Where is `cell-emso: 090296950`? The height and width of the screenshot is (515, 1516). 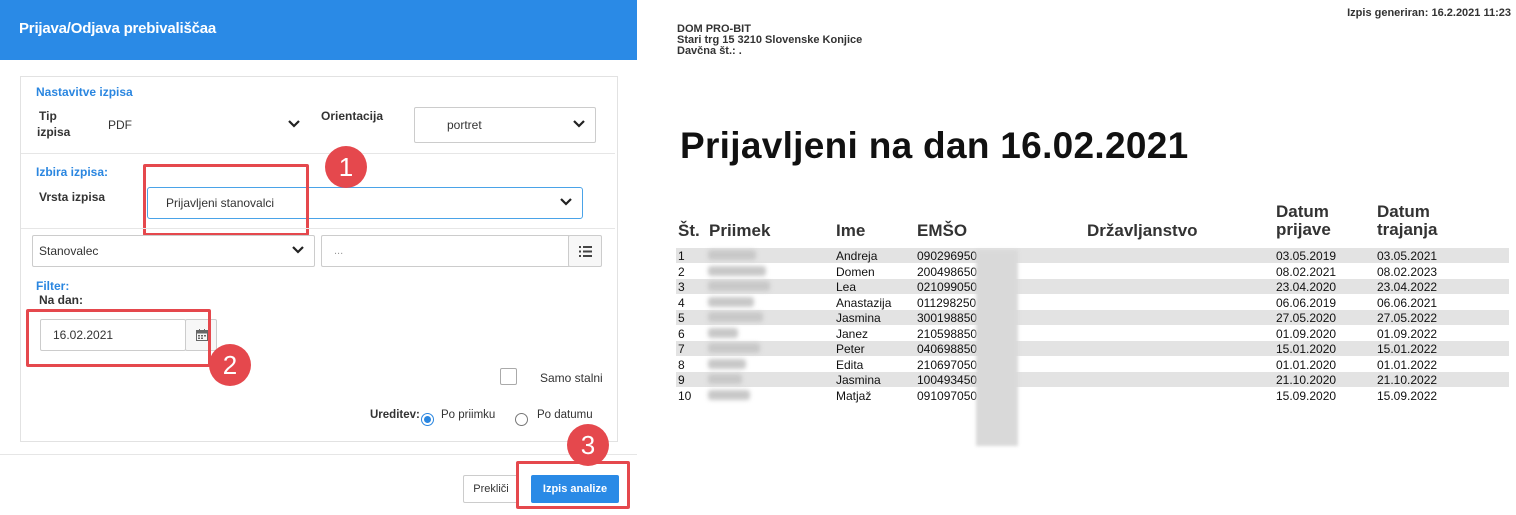 cell-emso: 090296950 is located at coordinates (947, 256).